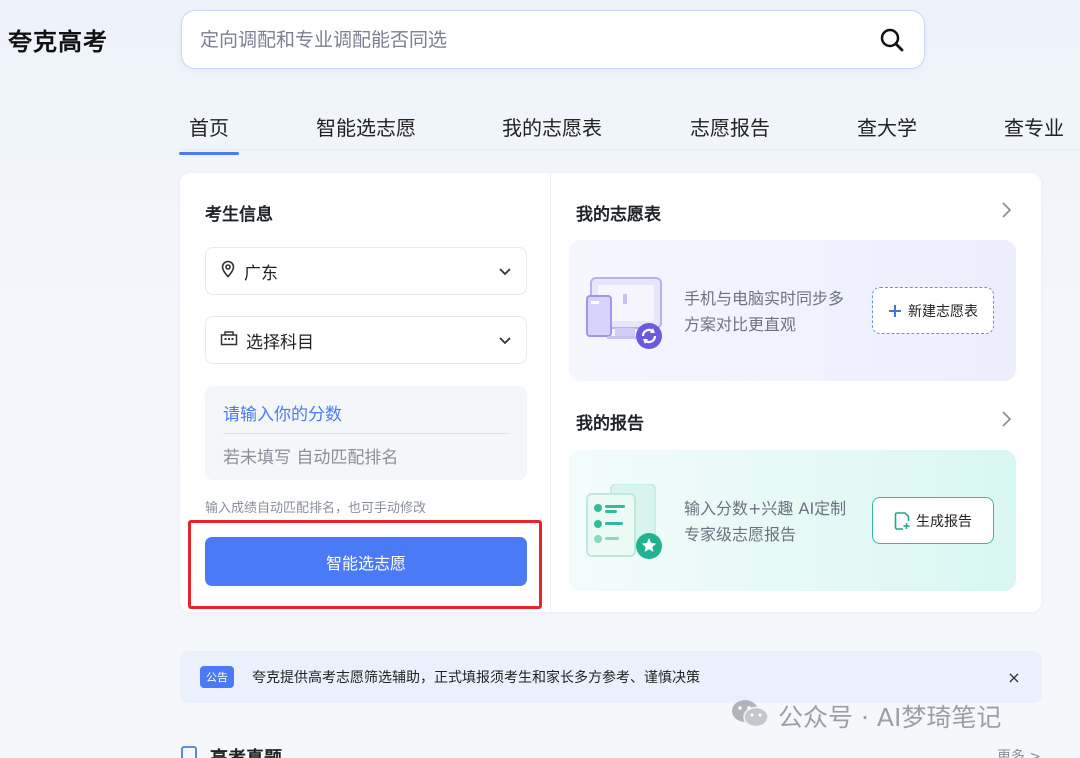 The image size is (1080, 758). What do you see at coordinates (366, 458) in the screenshot?
I see `rank-input` at bounding box center [366, 458].